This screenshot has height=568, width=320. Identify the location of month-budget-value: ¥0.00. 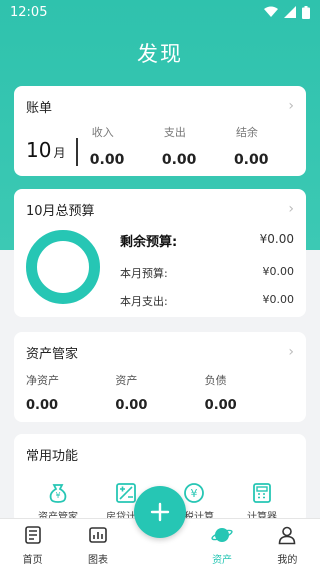
(278, 271).